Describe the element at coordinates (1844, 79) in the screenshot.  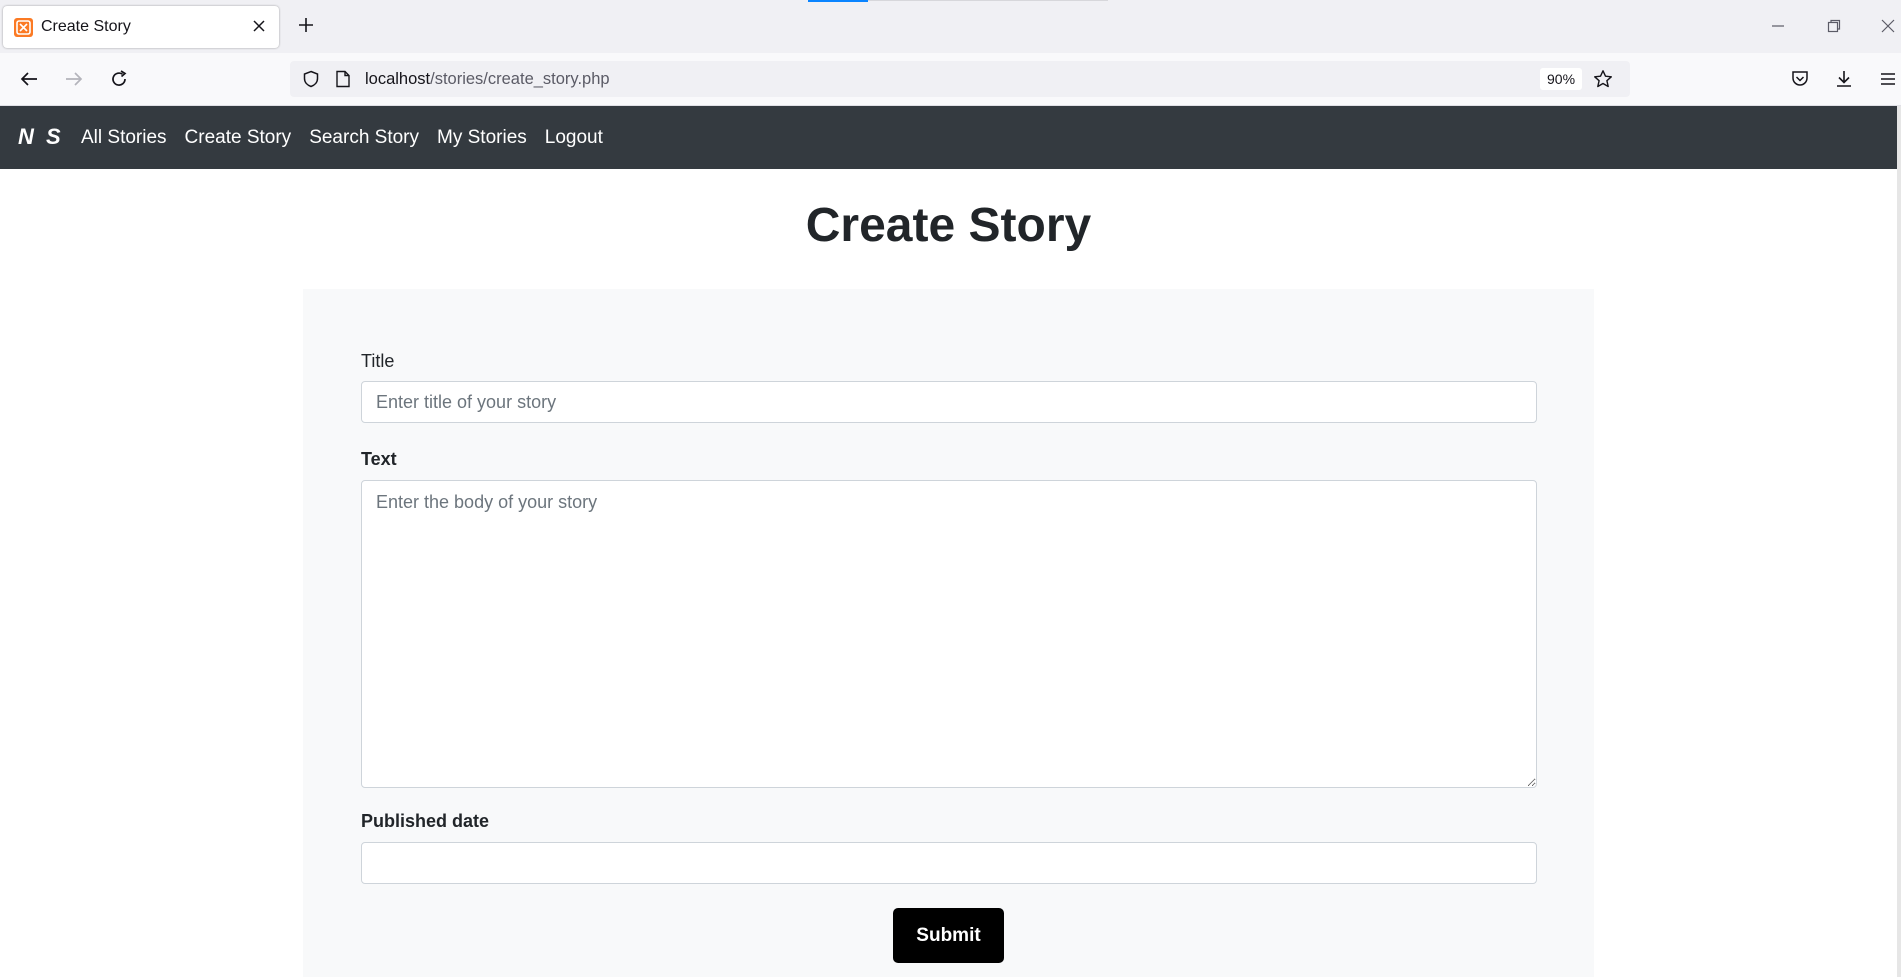
I see `downloads-icon` at that location.